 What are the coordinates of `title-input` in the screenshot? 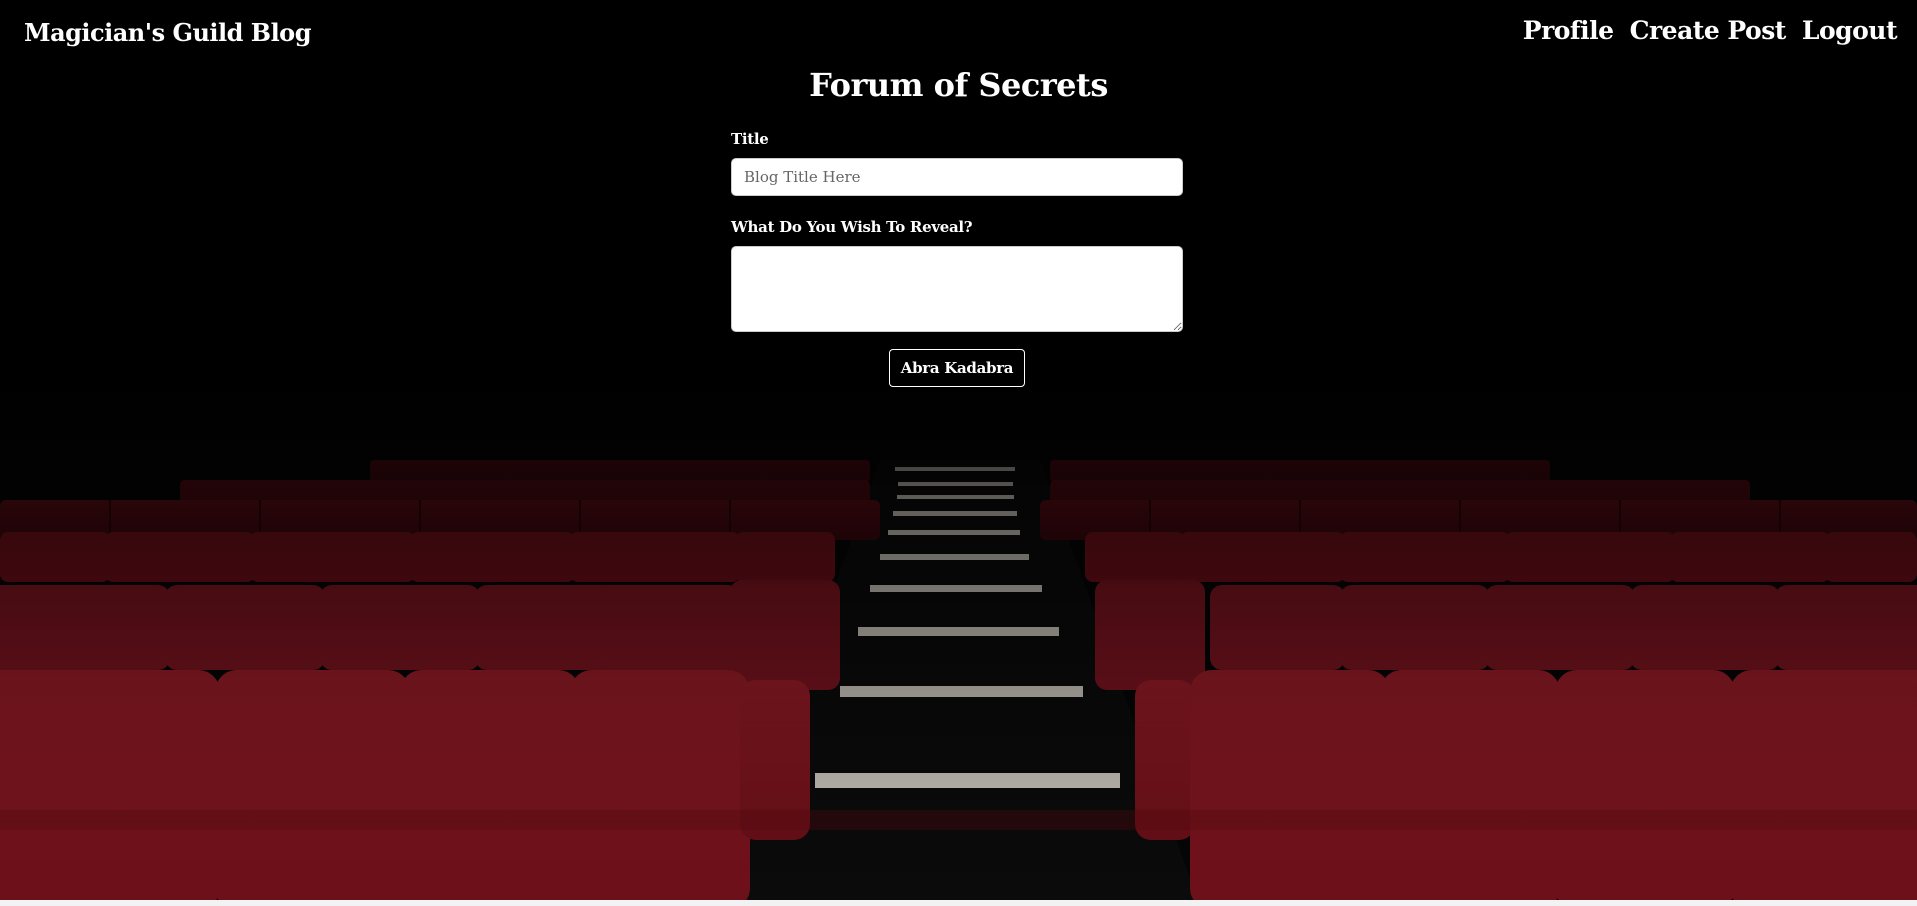 It's located at (957, 177).